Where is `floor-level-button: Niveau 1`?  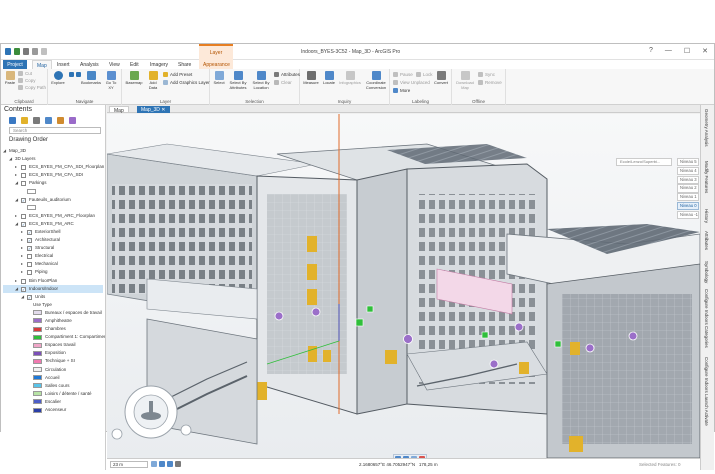
floor-level-button: Niveau 1 is located at coordinates (688, 197).